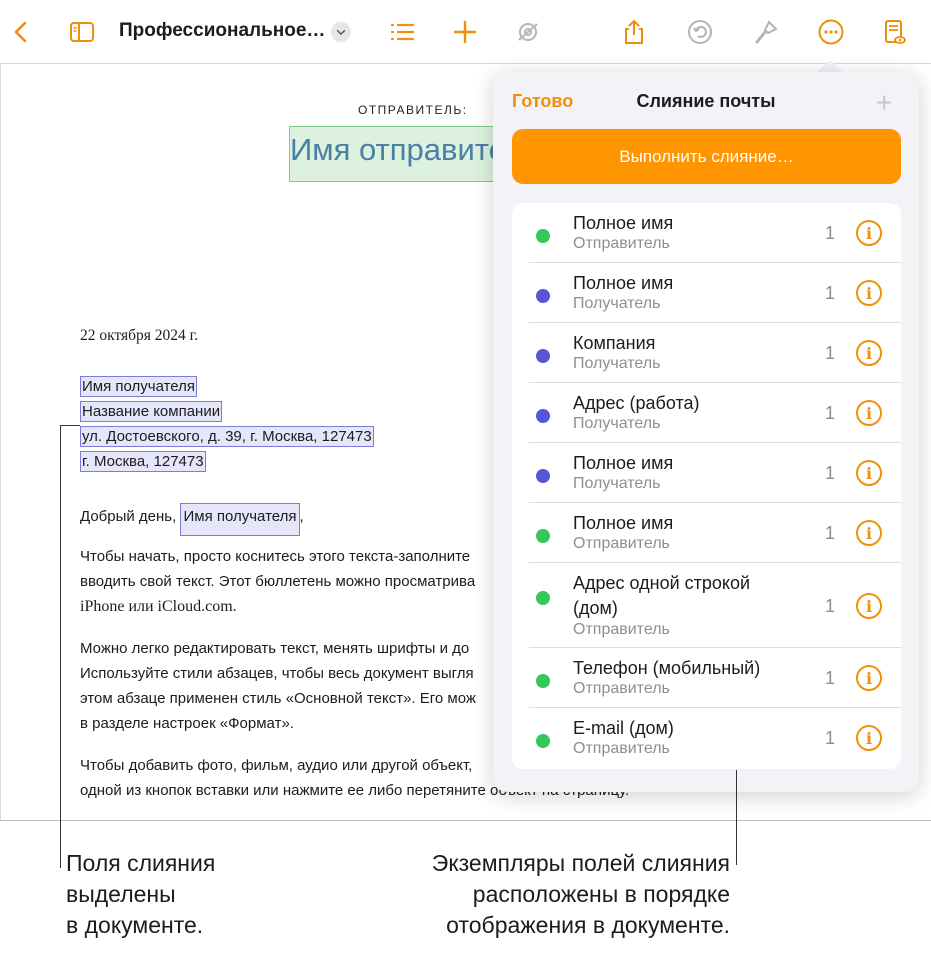  I want to click on field-name: Адрес (работа), so click(636, 403).